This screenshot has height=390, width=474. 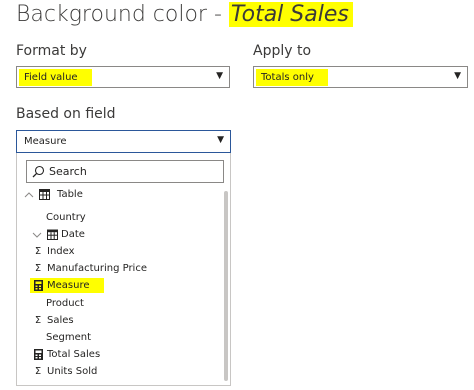 What do you see at coordinates (29, 195) in the screenshot?
I see `chevron-up-icon` at bounding box center [29, 195].